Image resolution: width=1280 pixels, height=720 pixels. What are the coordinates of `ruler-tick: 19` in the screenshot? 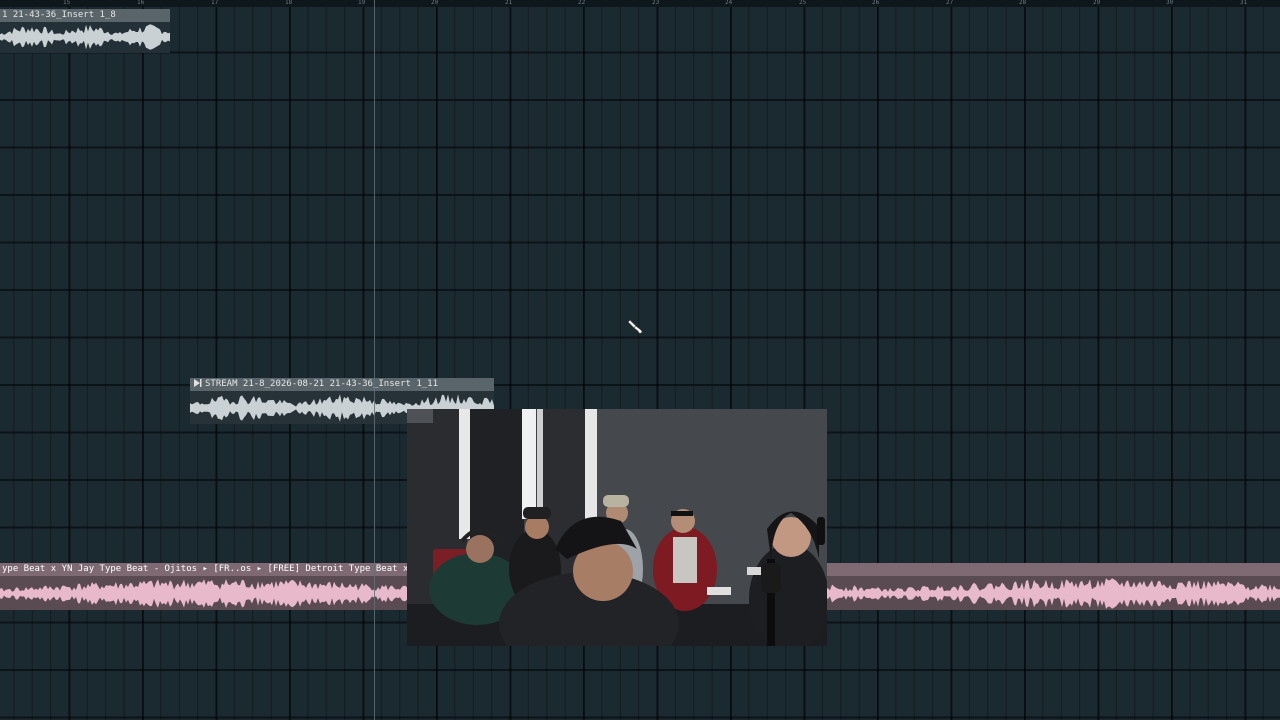 It's located at (362, 3).